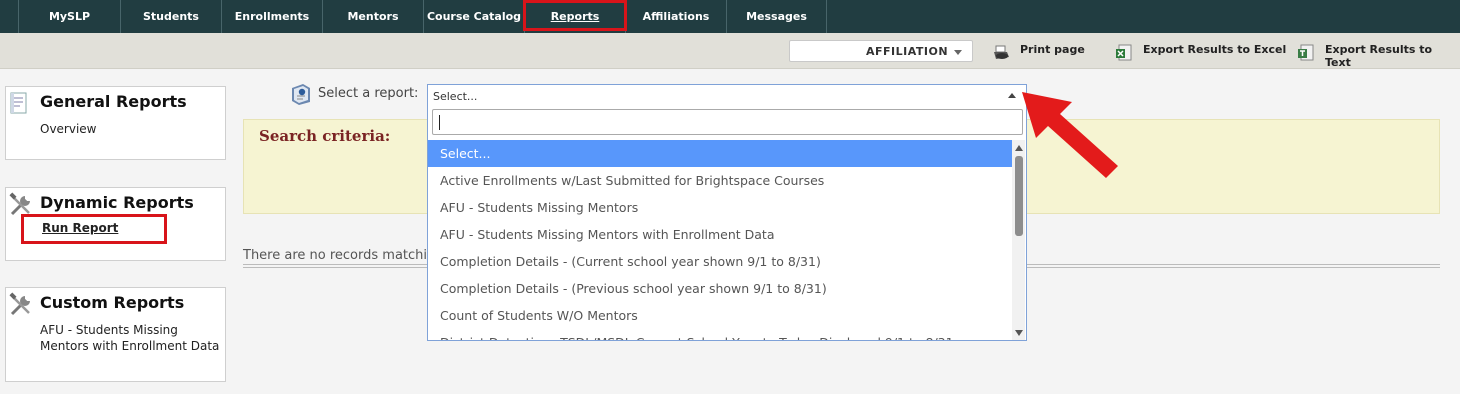  What do you see at coordinates (720, 315) in the screenshot?
I see `report-option: Count of Students W/O Mentors` at bounding box center [720, 315].